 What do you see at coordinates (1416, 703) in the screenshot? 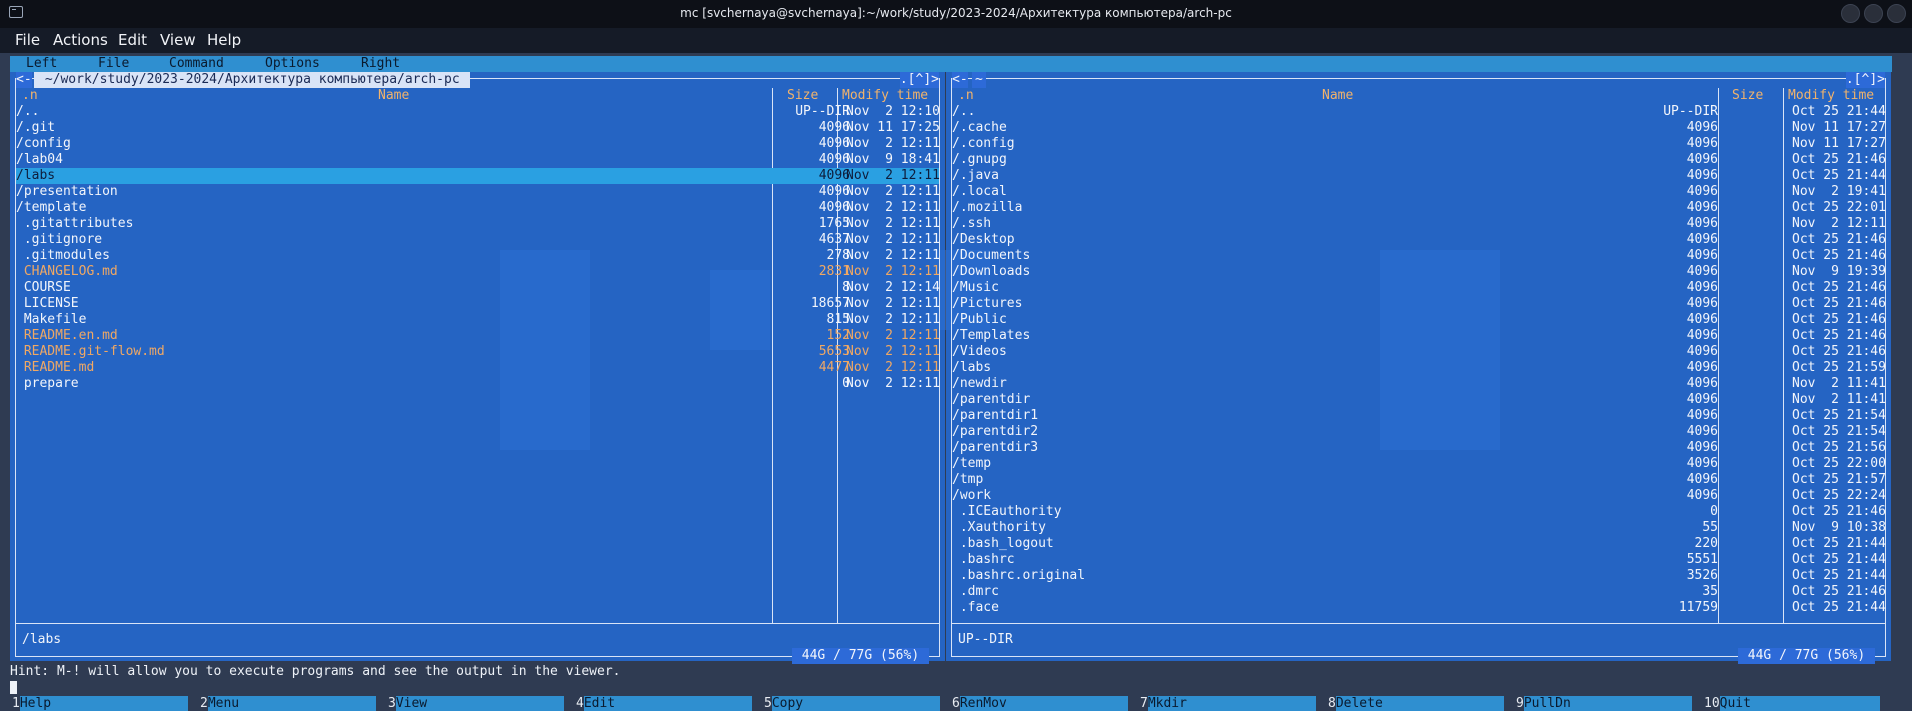
I see `fkey-delete-button: 8Delete` at bounding box center [1416, 703].